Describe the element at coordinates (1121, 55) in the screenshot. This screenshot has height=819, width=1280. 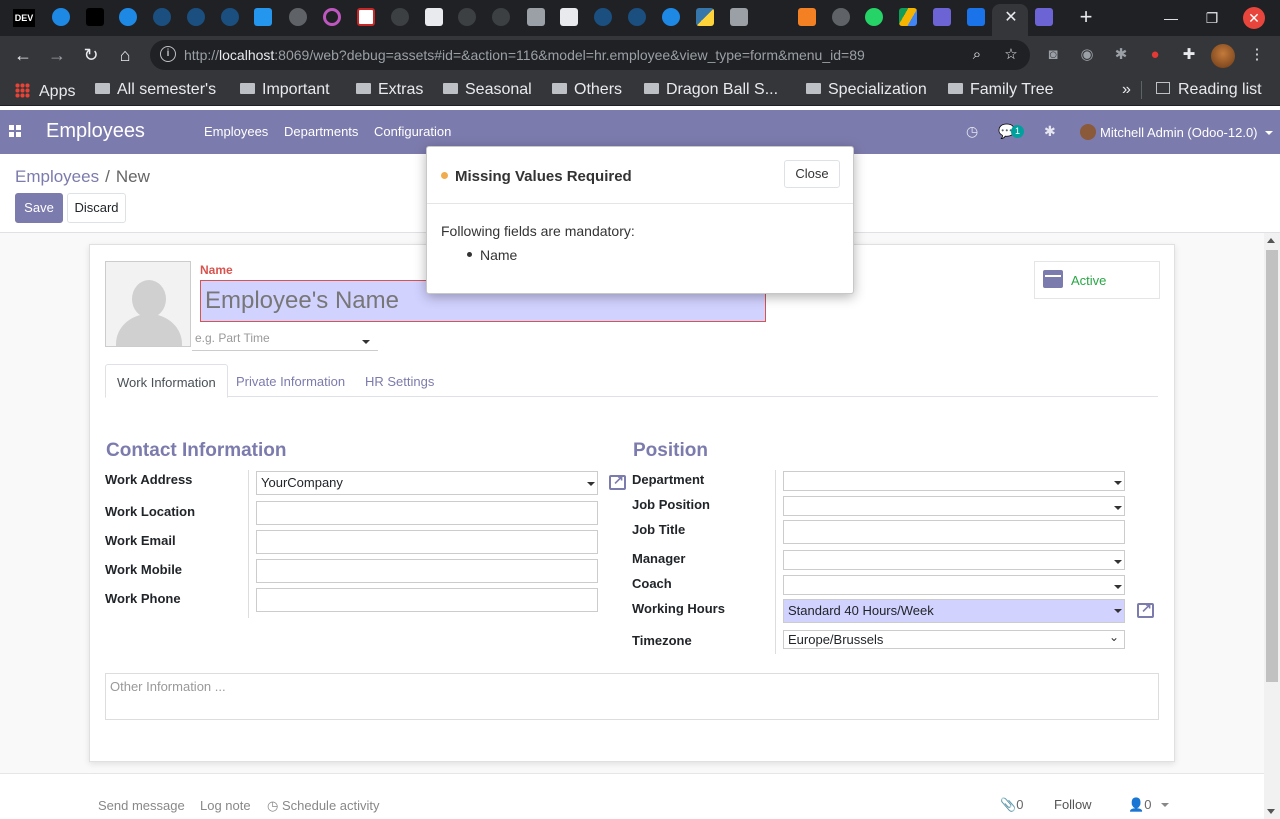
I see `bug-extension-icon: ✱` at that location.